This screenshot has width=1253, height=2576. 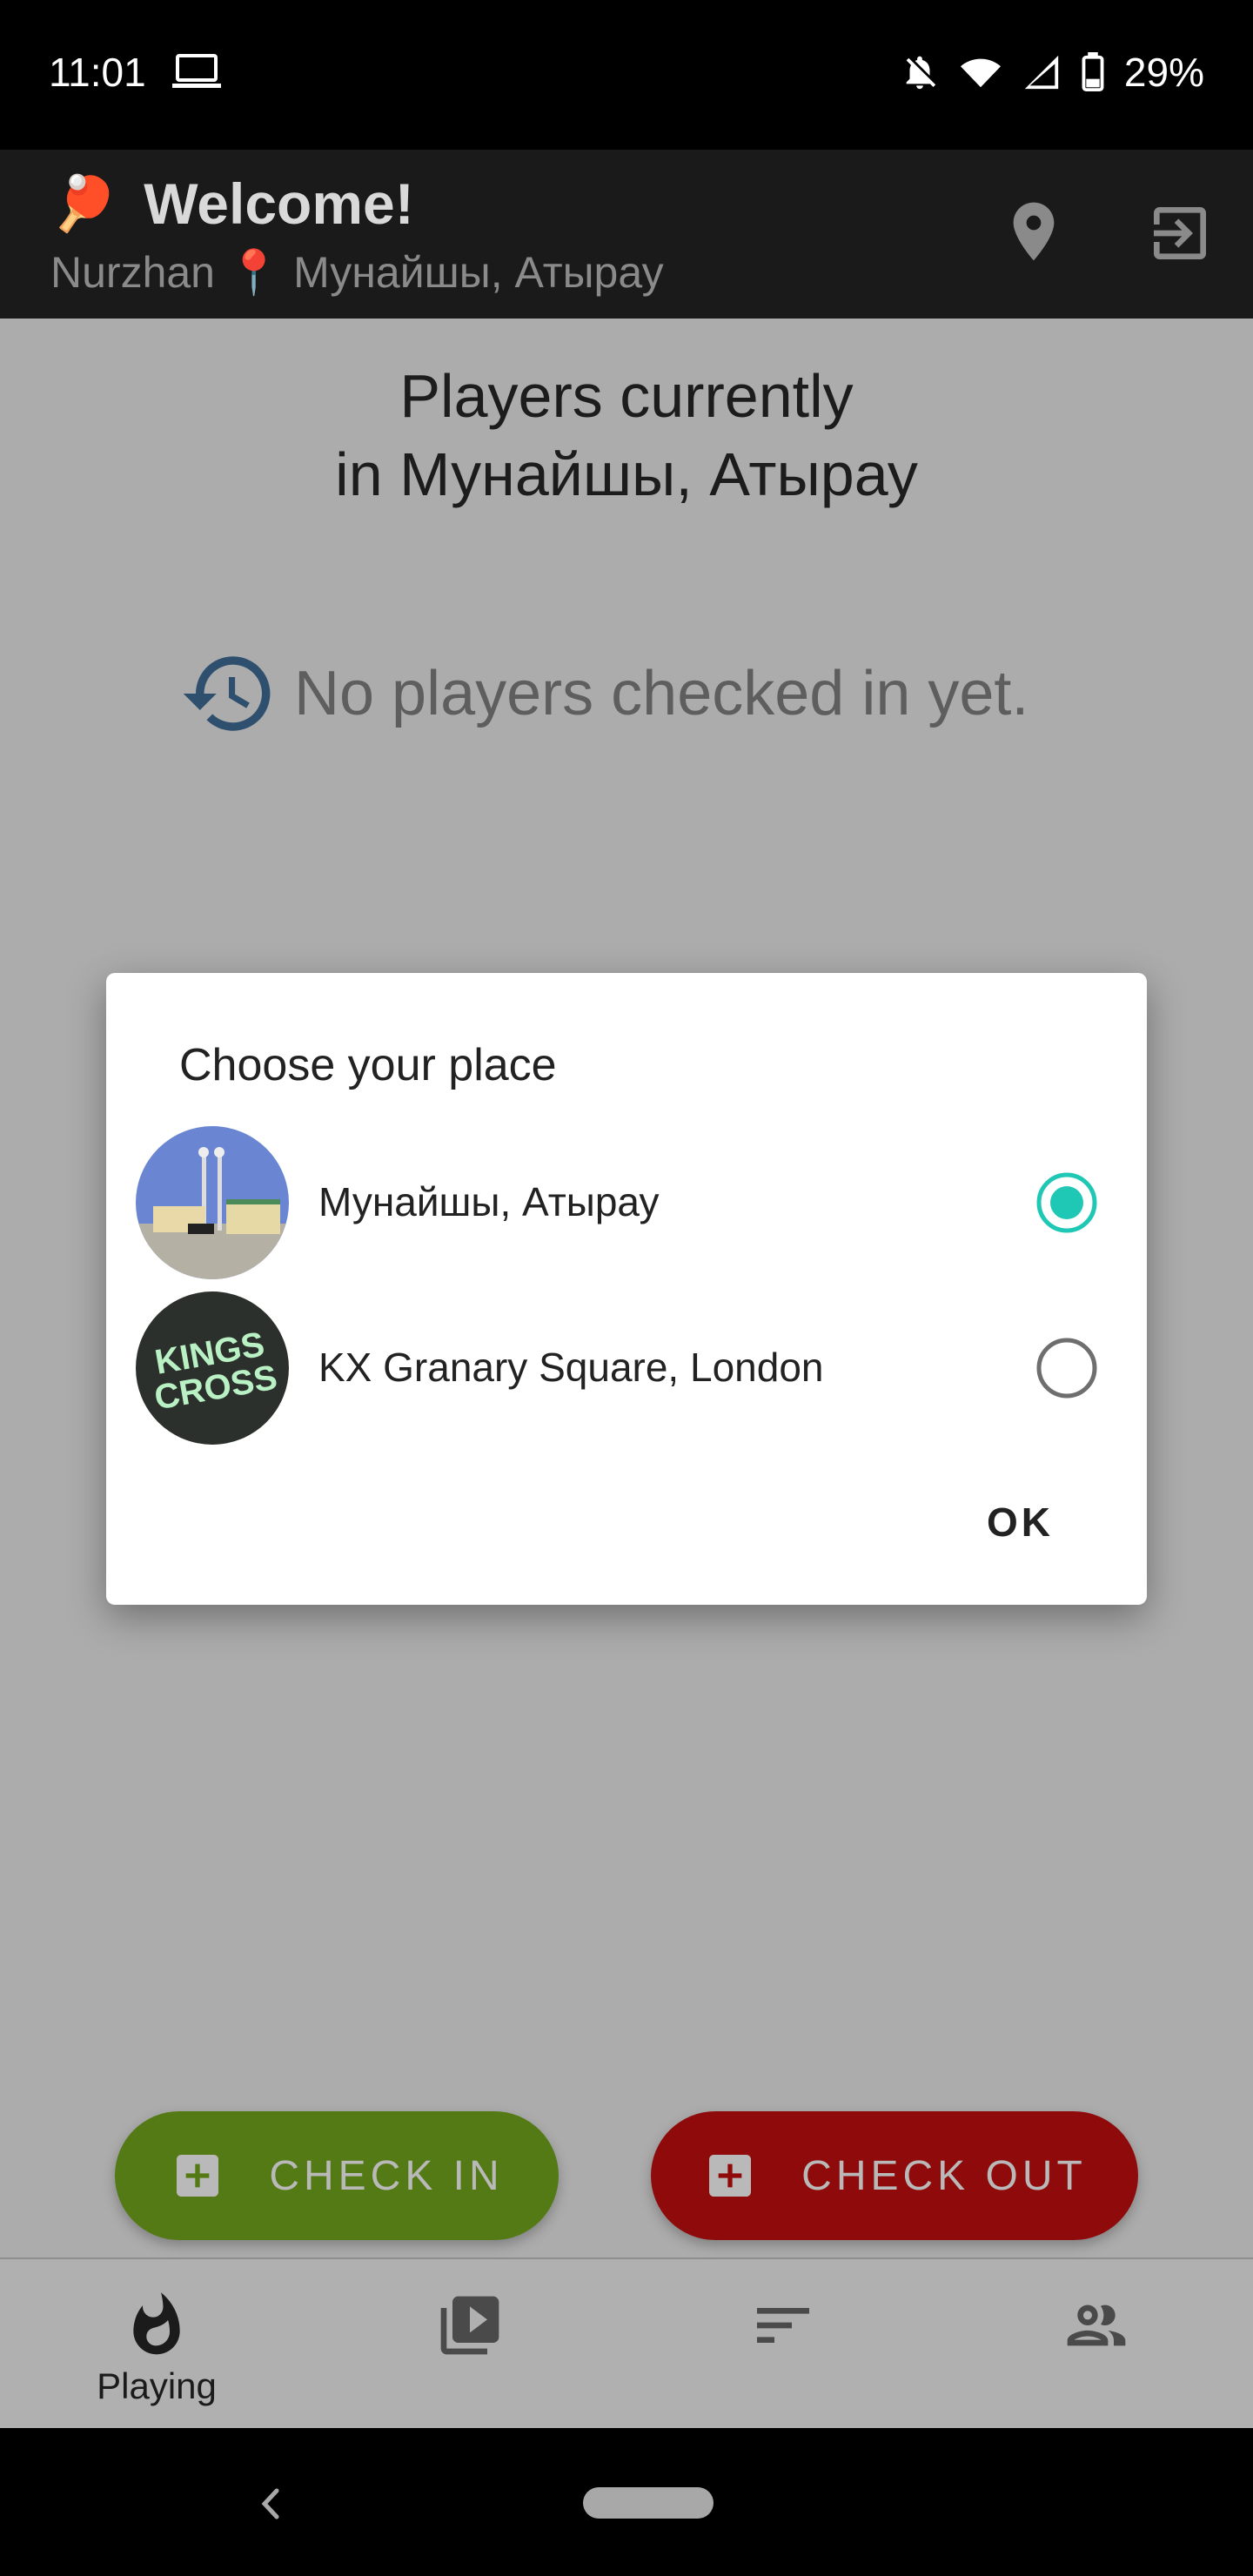 I want to click on sort-icon, so click(x=783, y=2325).